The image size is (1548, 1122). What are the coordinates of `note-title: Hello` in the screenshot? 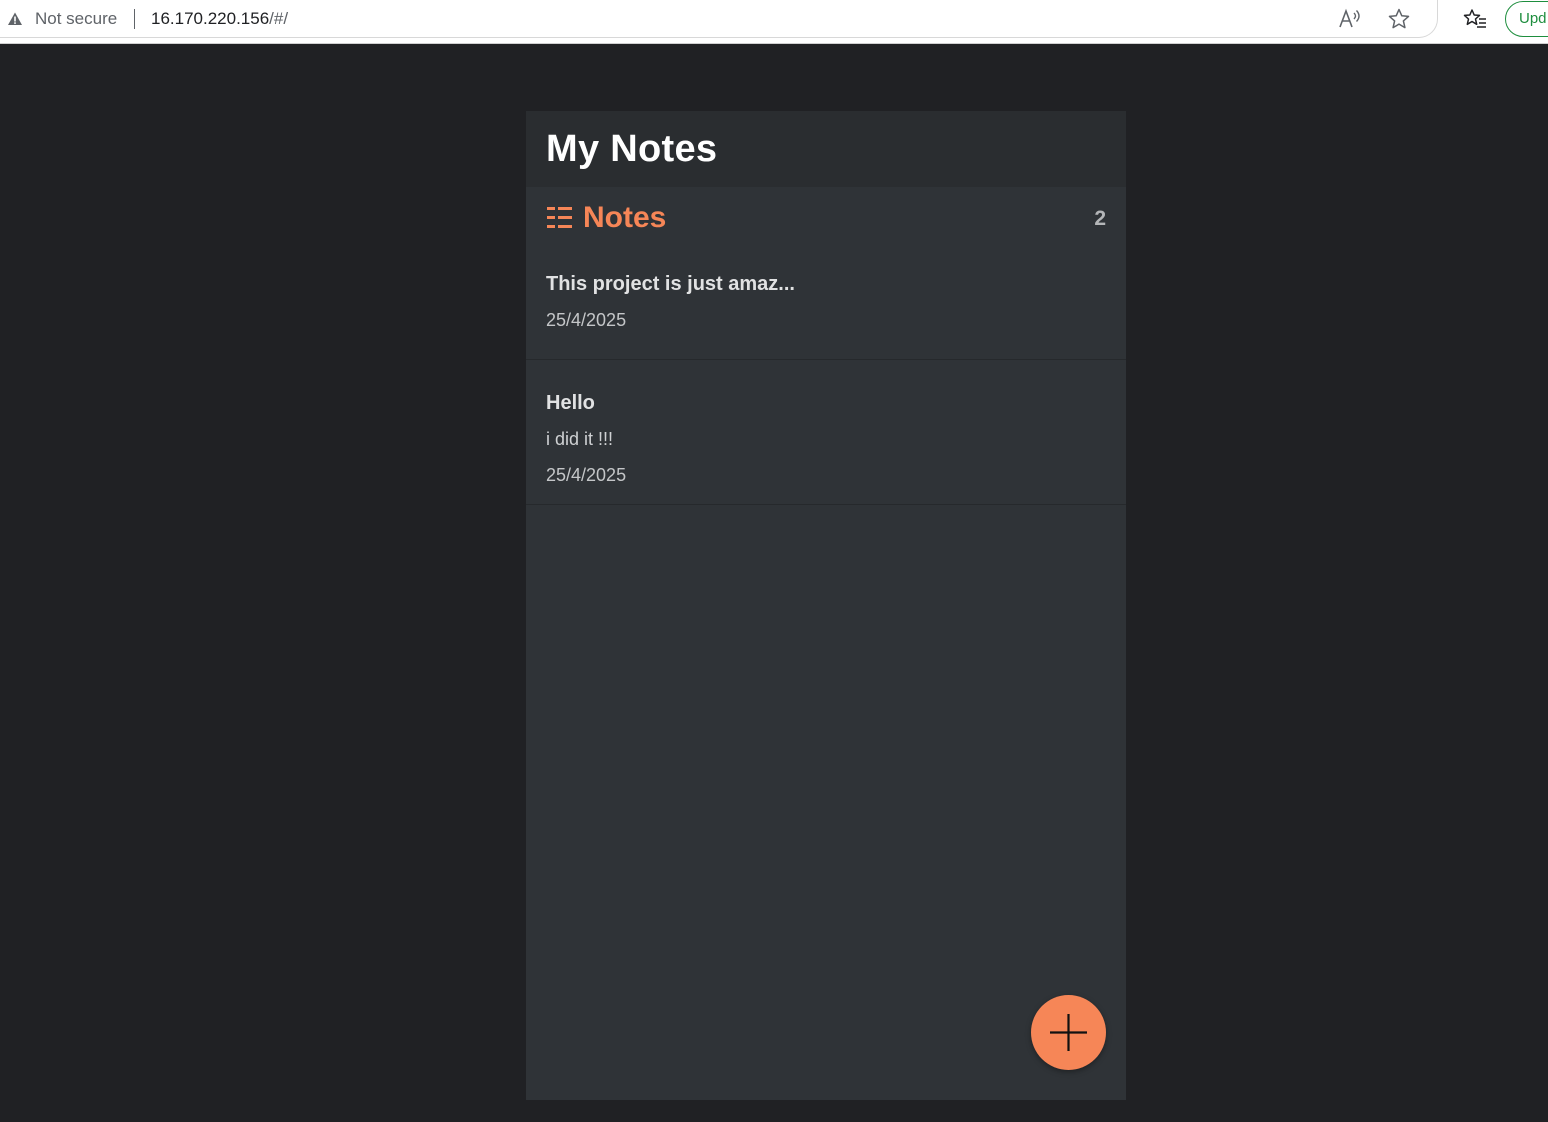 It's located at (570, 403).